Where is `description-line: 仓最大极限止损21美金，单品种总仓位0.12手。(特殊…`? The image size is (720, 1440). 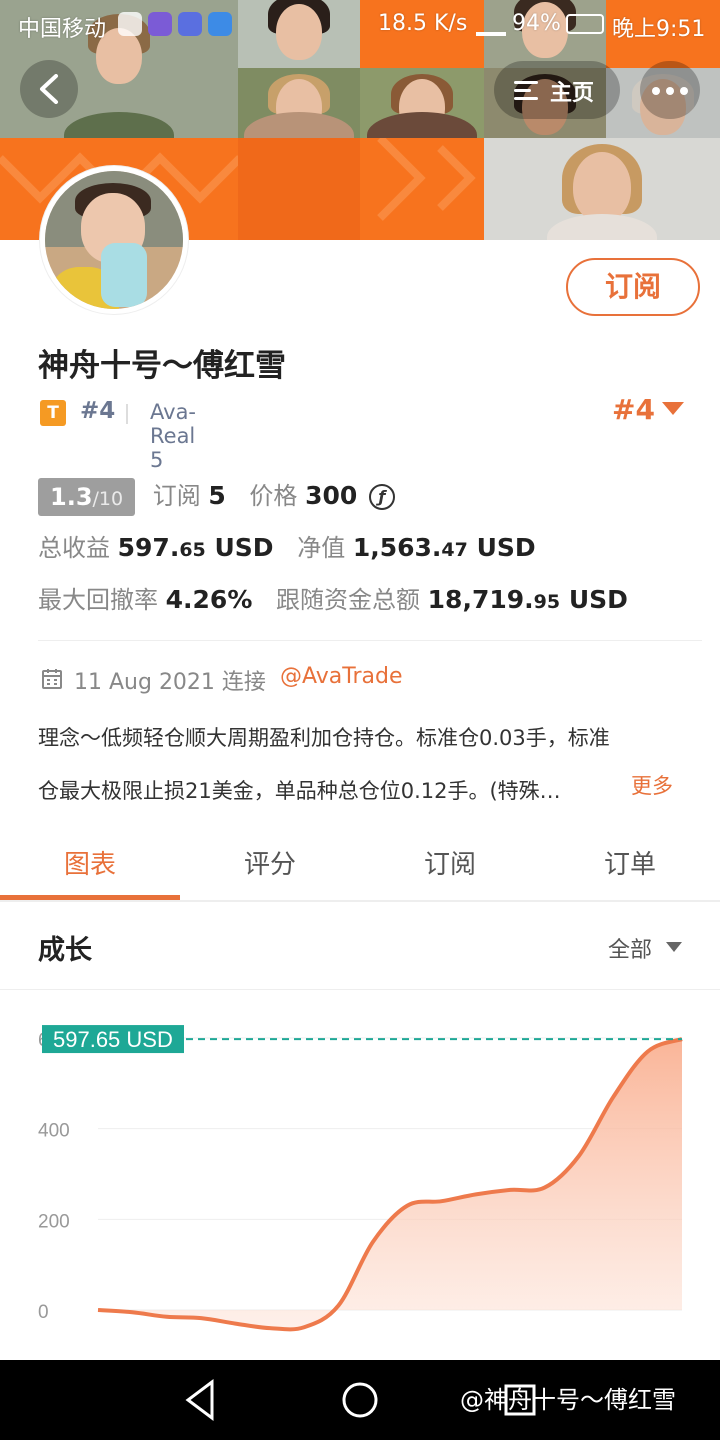 description-line: 仓最大极限止损21美金，单品种总仓位0.12手。(特殊… is located at coordinates (299, 791).